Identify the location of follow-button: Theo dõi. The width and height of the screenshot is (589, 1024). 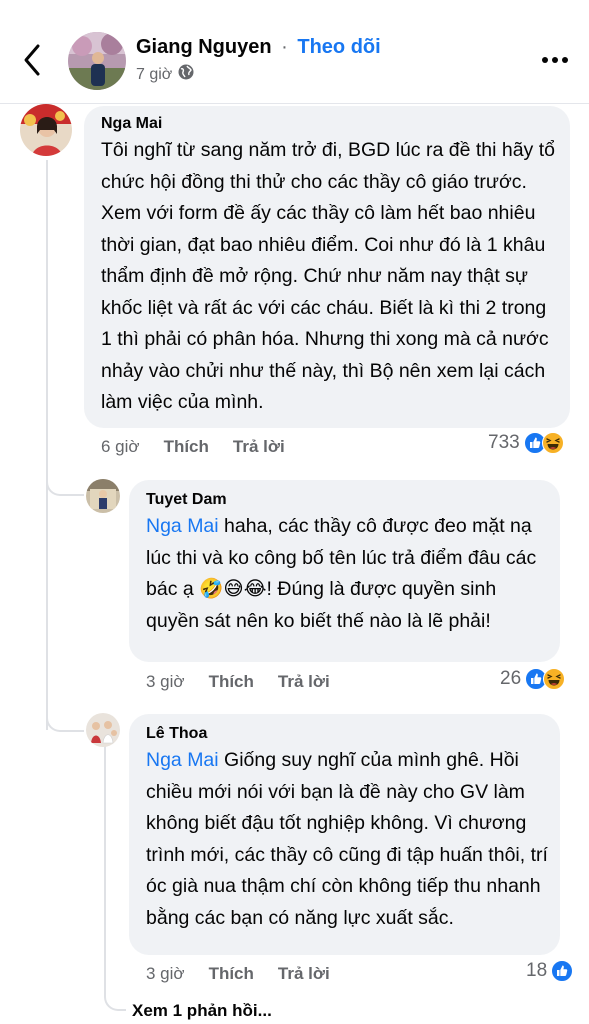
(338, 47).